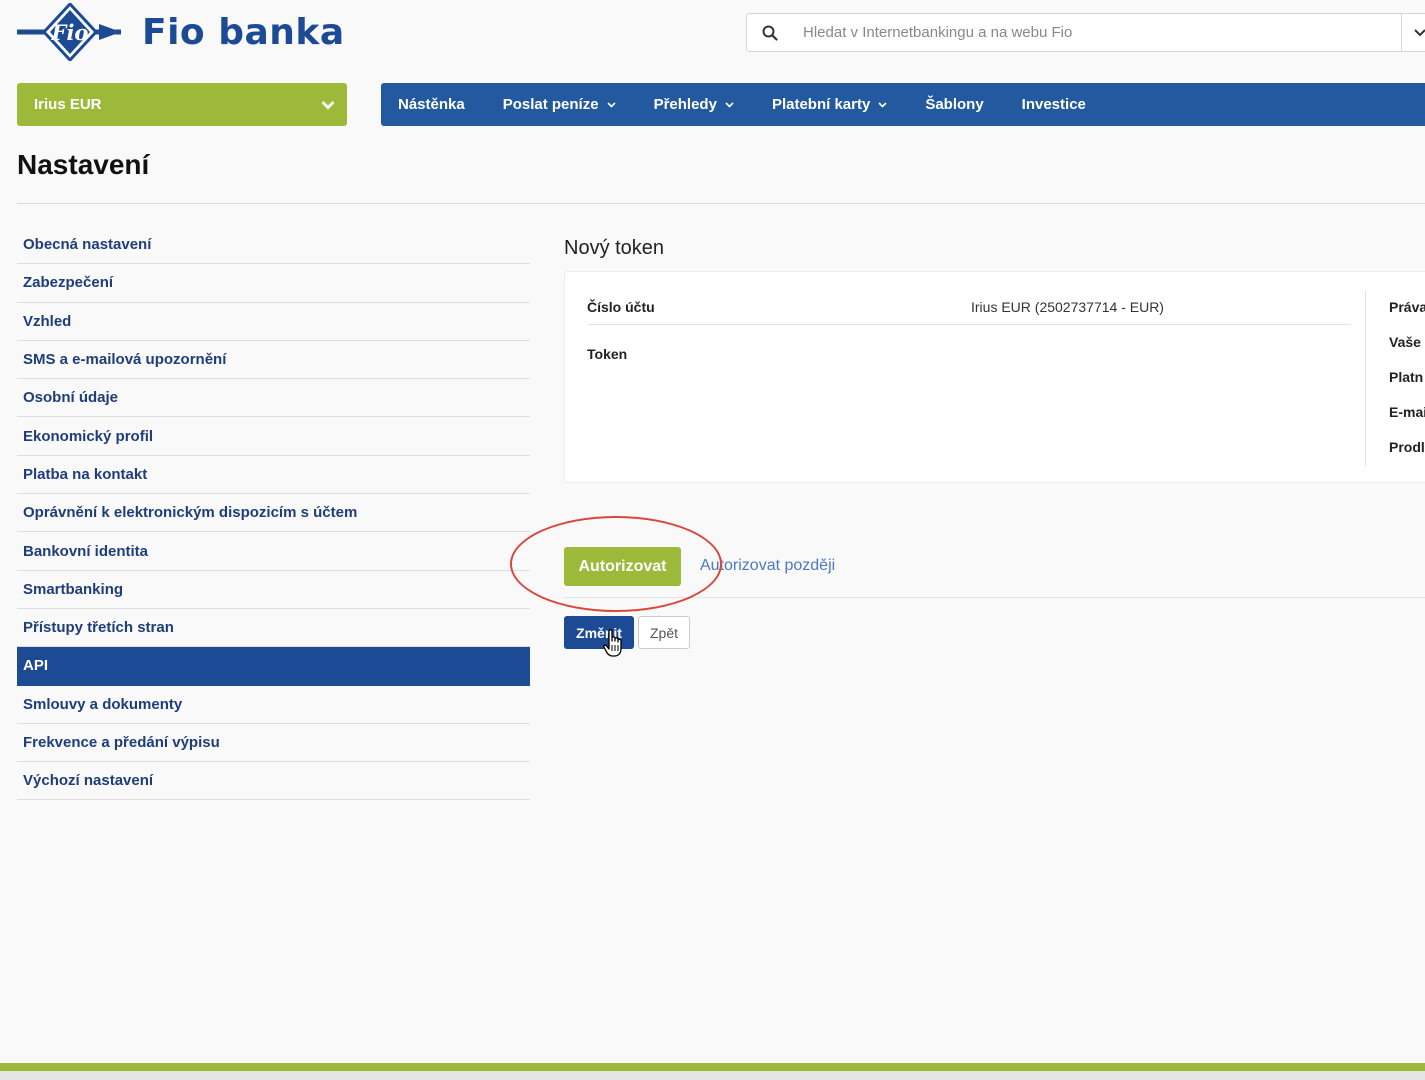  I want to click on right-panel-label: Platn, so click(1406, 377).